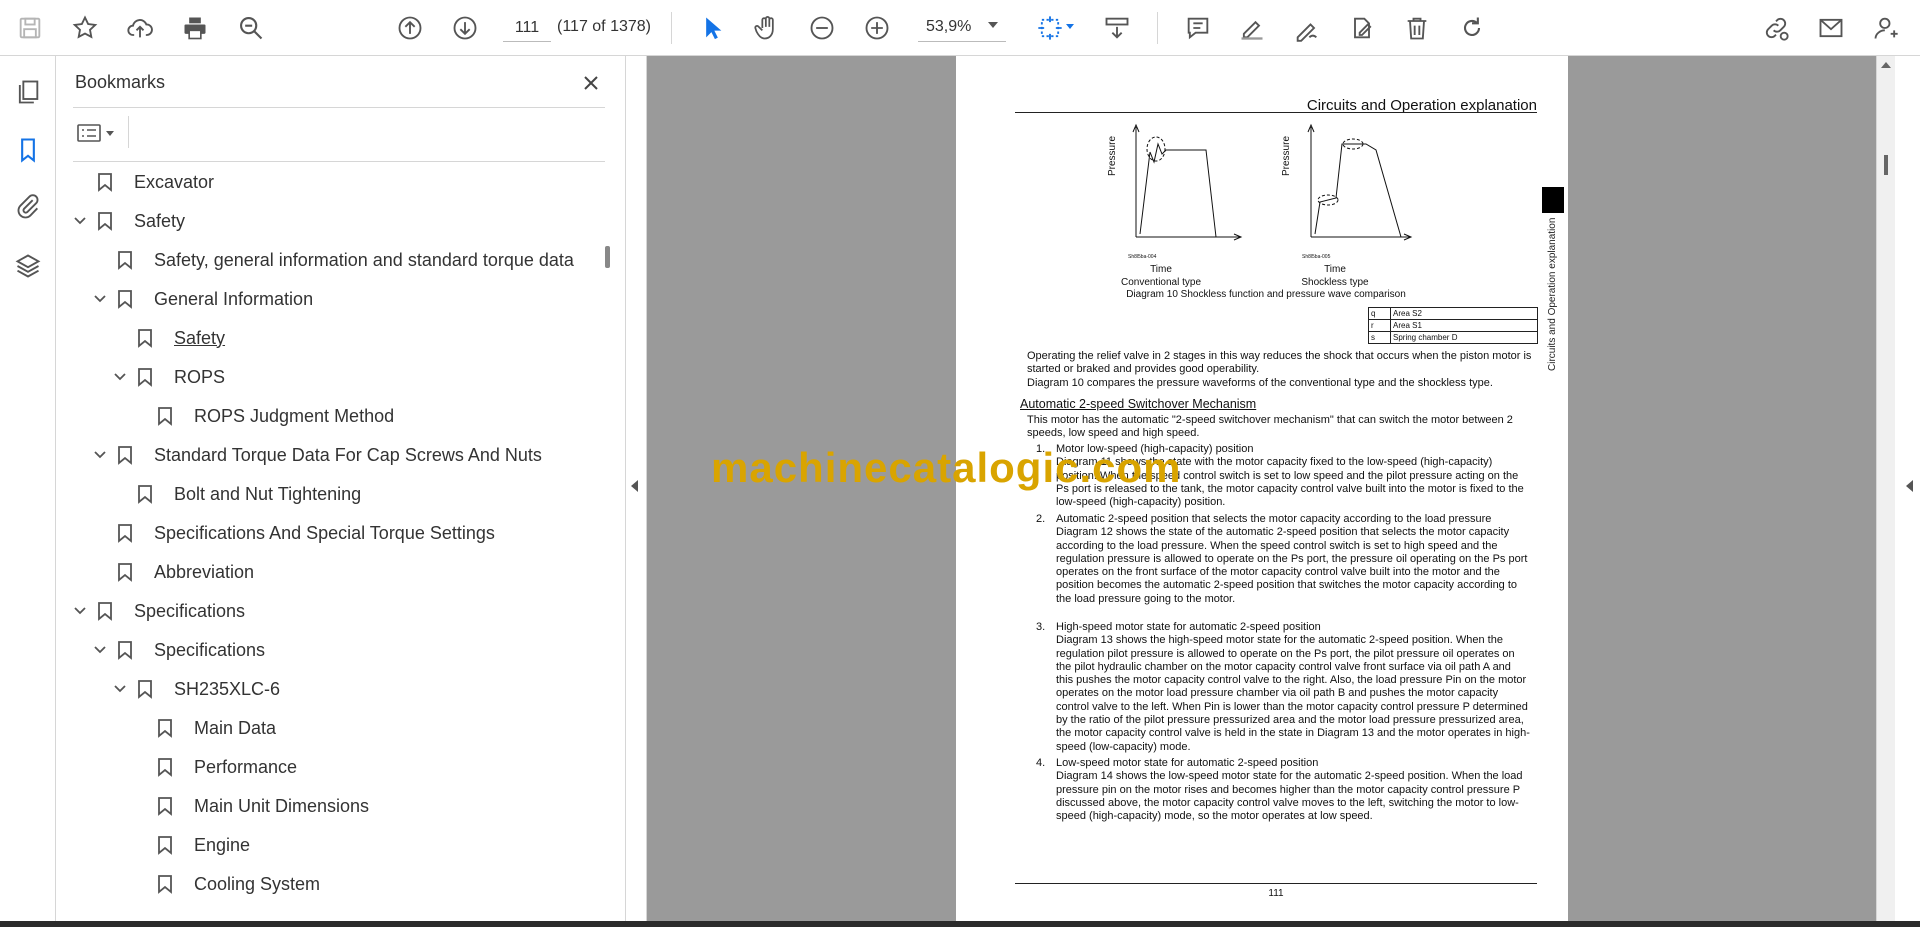 Image resolution: width=1920 pixels, height=927 pixels. What do you see at coordinates (195, 689) in the screenshot?
I see `bookmark-item: SH235XLC-6` at bounding box center [195, 689].